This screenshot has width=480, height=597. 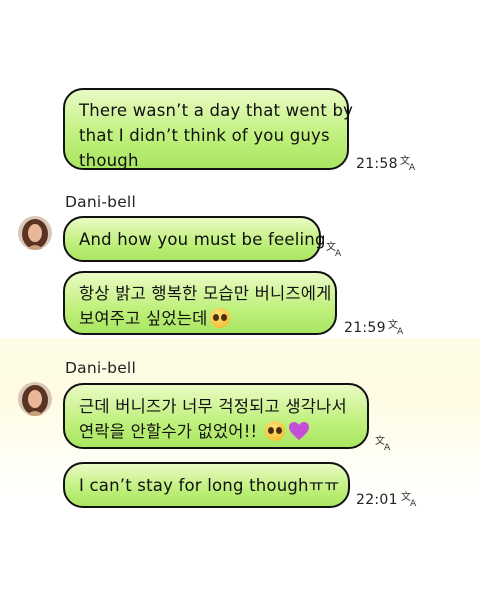 What do you see at coordinates (202, 239) in the screenshot?
I see `message-line: And how you must be feeling` at bounding box center [202, 239].